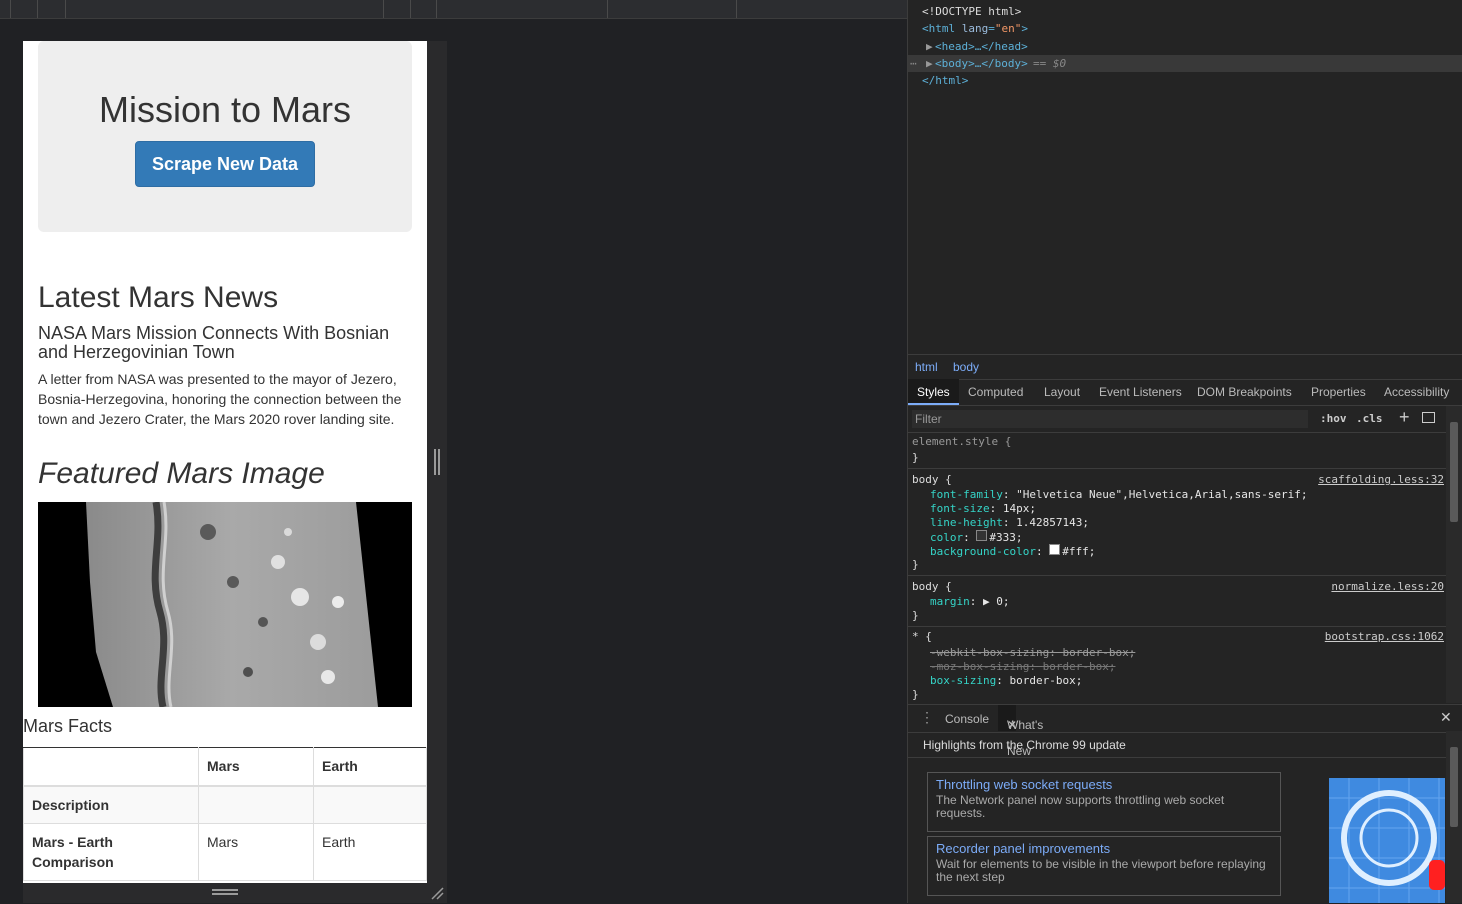 The height and width of the screenshot is (904, 1462). Describe the element at coordinates (111, 767) in the screenshot. I see `table-header-cell` at that location.